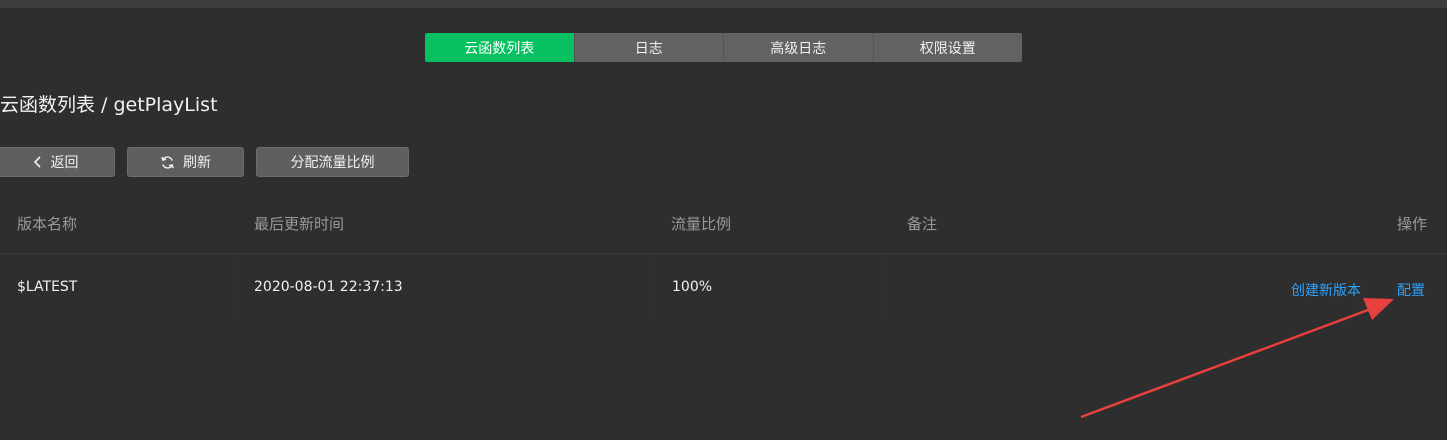 The image size is (1447, 440). What do you see at coordinates (499, 47) in the screenshot?
I see `tab-function-list: 云函数列表` at bounding box center [499, 47].